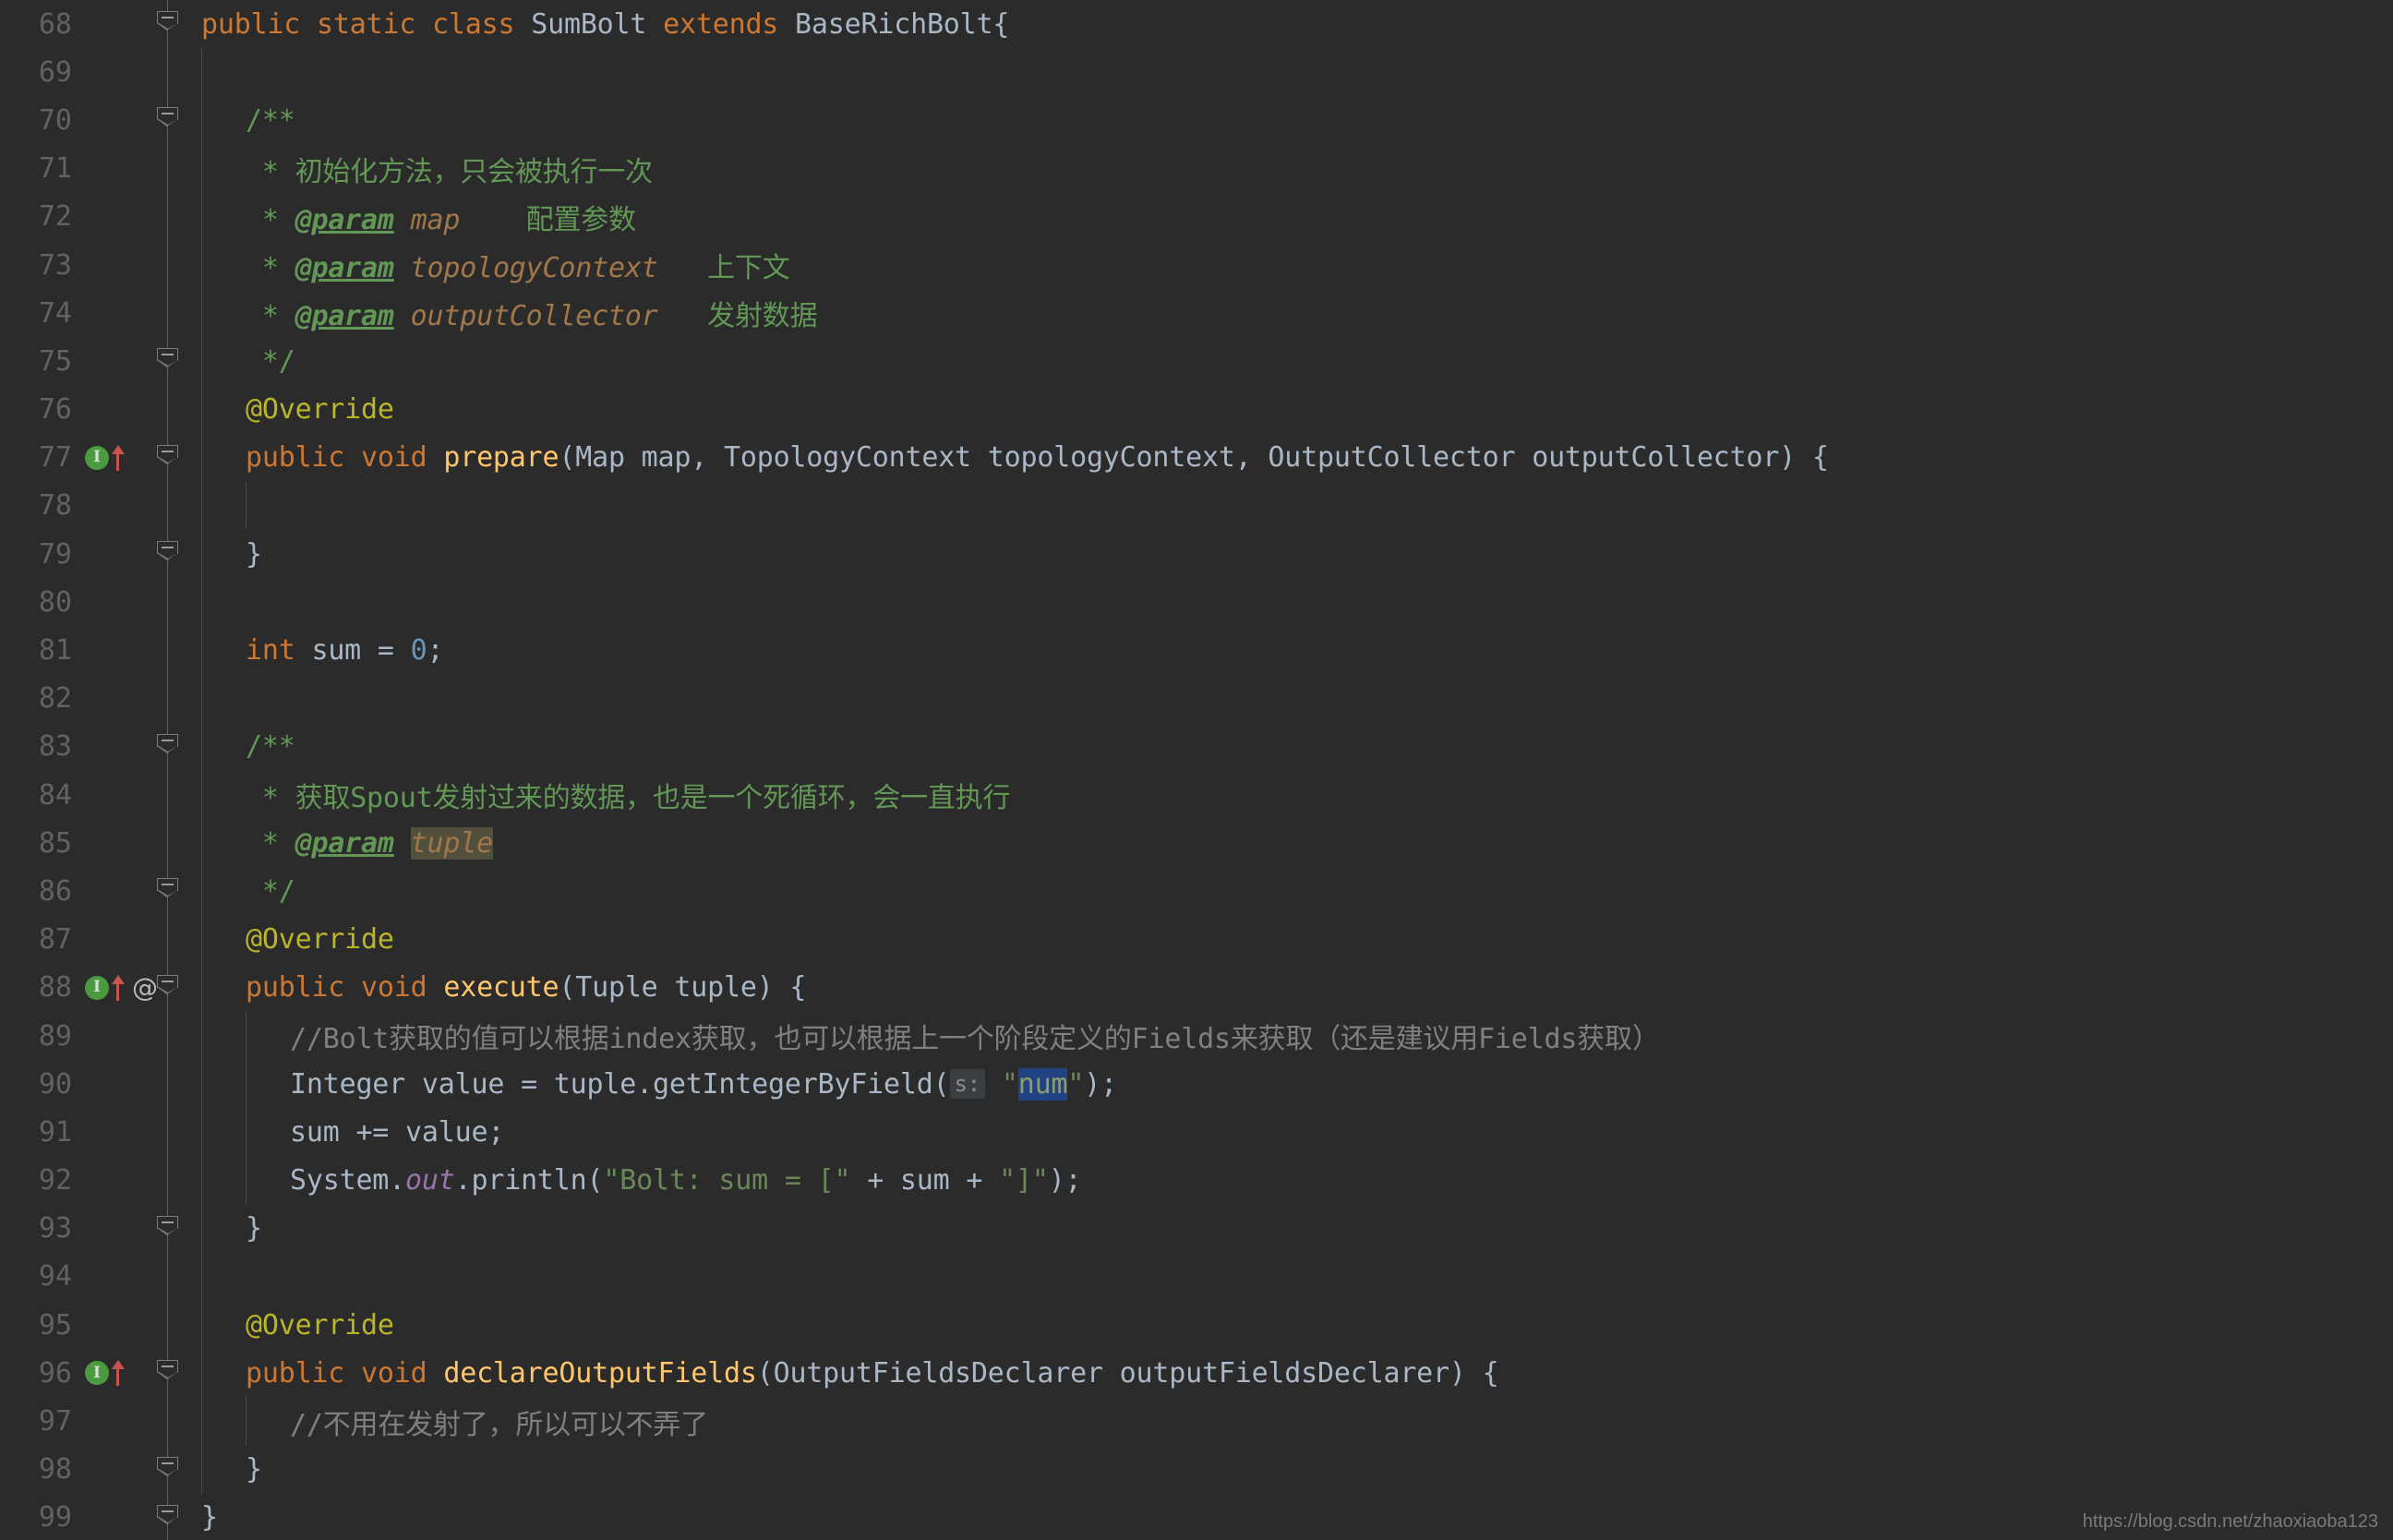 This screenshot has width=2393, height=1540. I want to click on code-line: 79}, so click(1196, 554).